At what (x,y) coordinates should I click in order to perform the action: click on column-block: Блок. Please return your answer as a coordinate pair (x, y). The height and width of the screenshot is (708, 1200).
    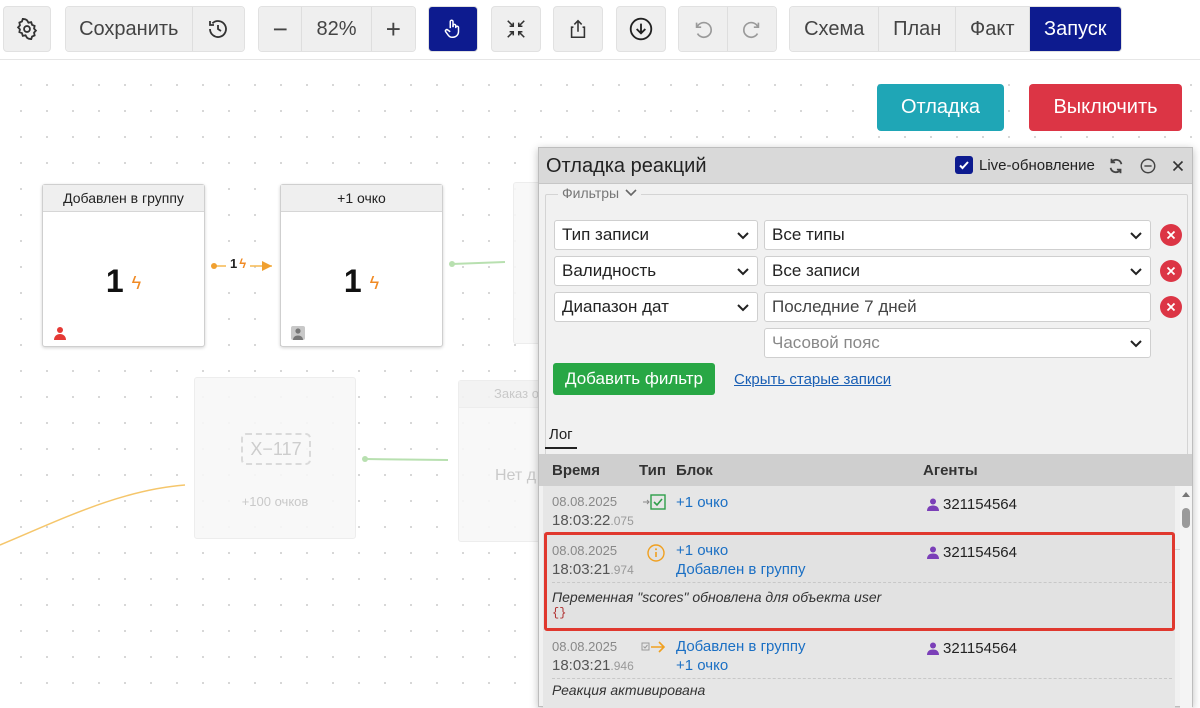
    Looking at the image, I should click on (694, 470).